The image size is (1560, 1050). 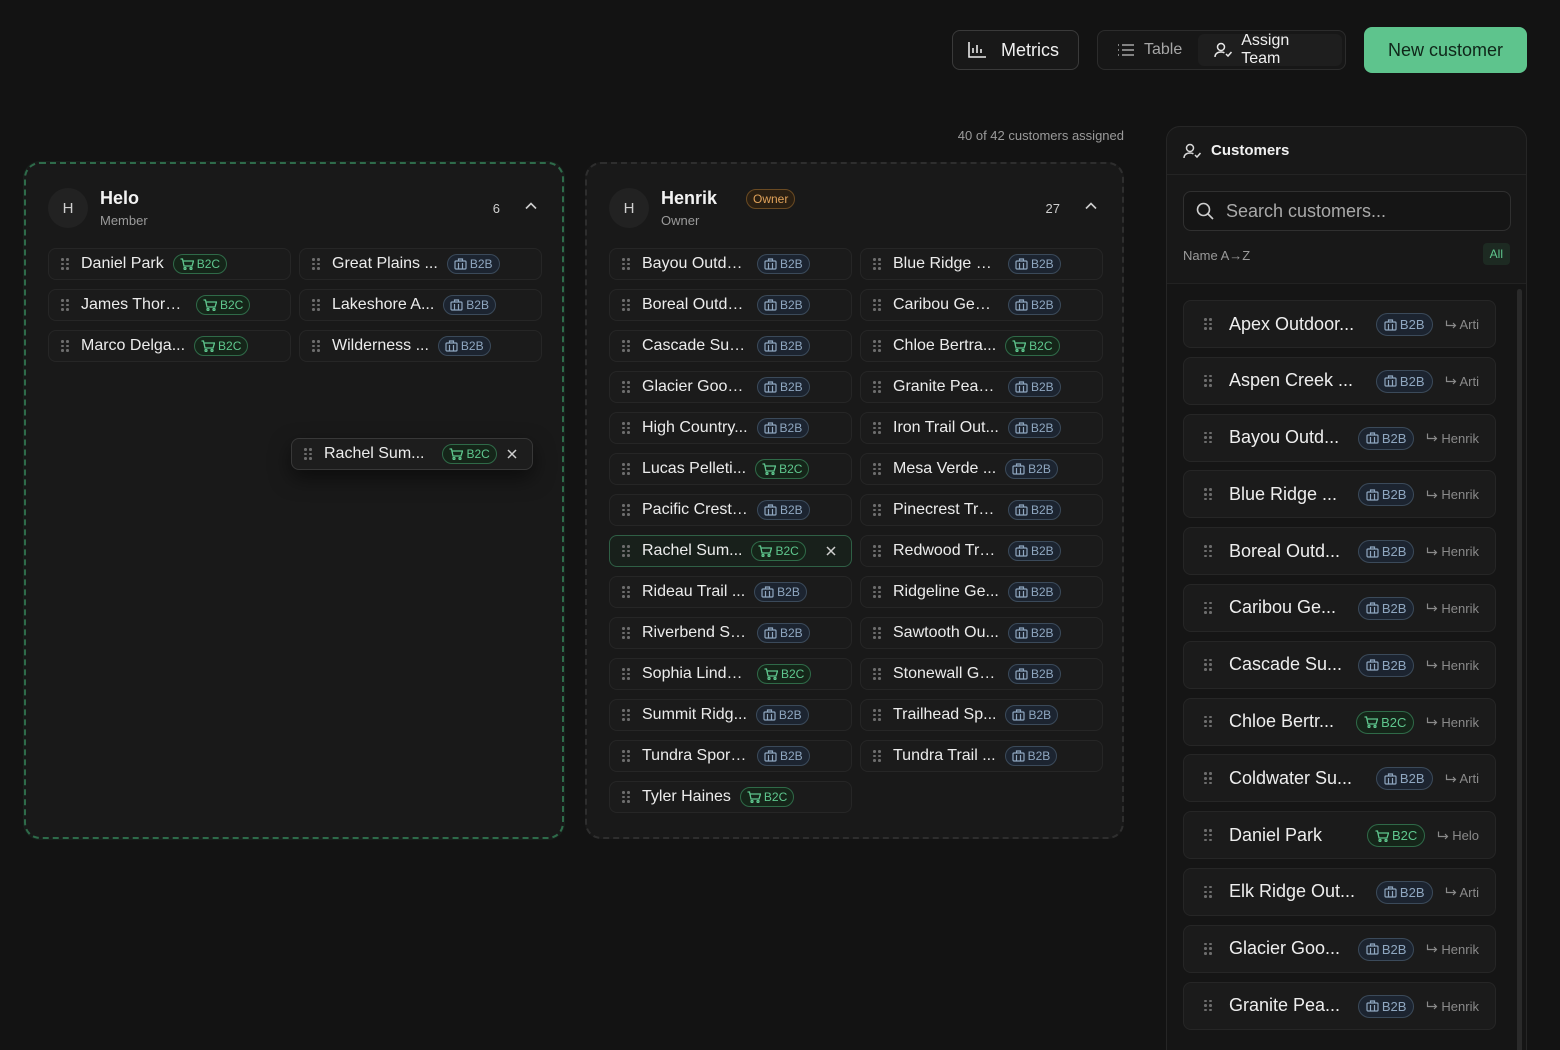 What do you see at coordinates (981, 428) in the screenshot?
I see `customer-card: Iron Trail Out... B2B` at bounding box center [981, 428].